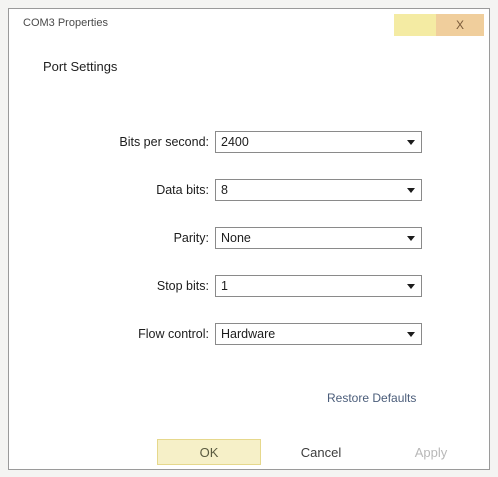 The height and width of the screenshot is (477, 498). Describe the element at coordinates (224, 286) in the screenshot. I see `stop-bits-value: 1` at that location.